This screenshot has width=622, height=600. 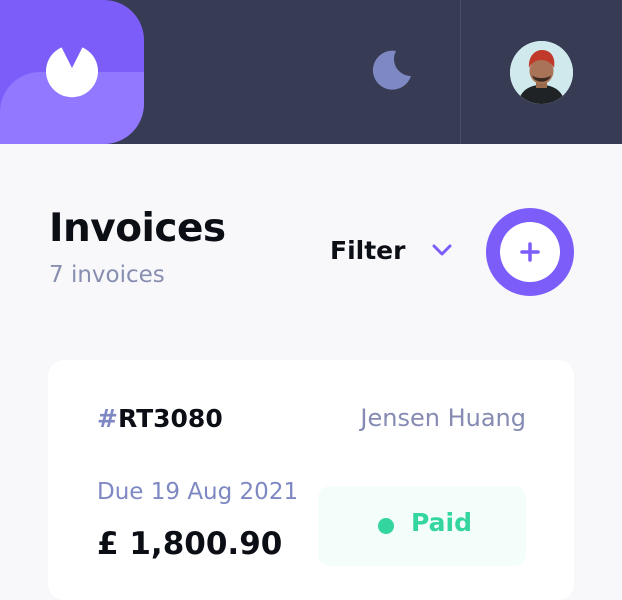 What do you see at coordinates (460, 72) in the screenshot?
I see `header-divider` at bounding box center [460, 72].